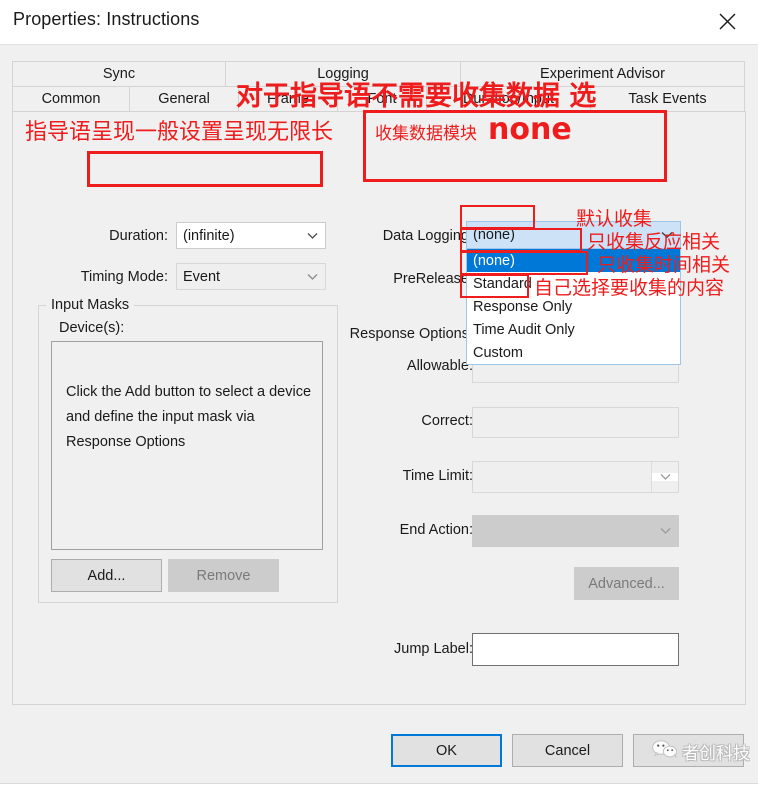  What do you see at coordinates (494, 235) in the screenshot?
I see `data-logging-value: (none)` at bounding box center [494, 235].